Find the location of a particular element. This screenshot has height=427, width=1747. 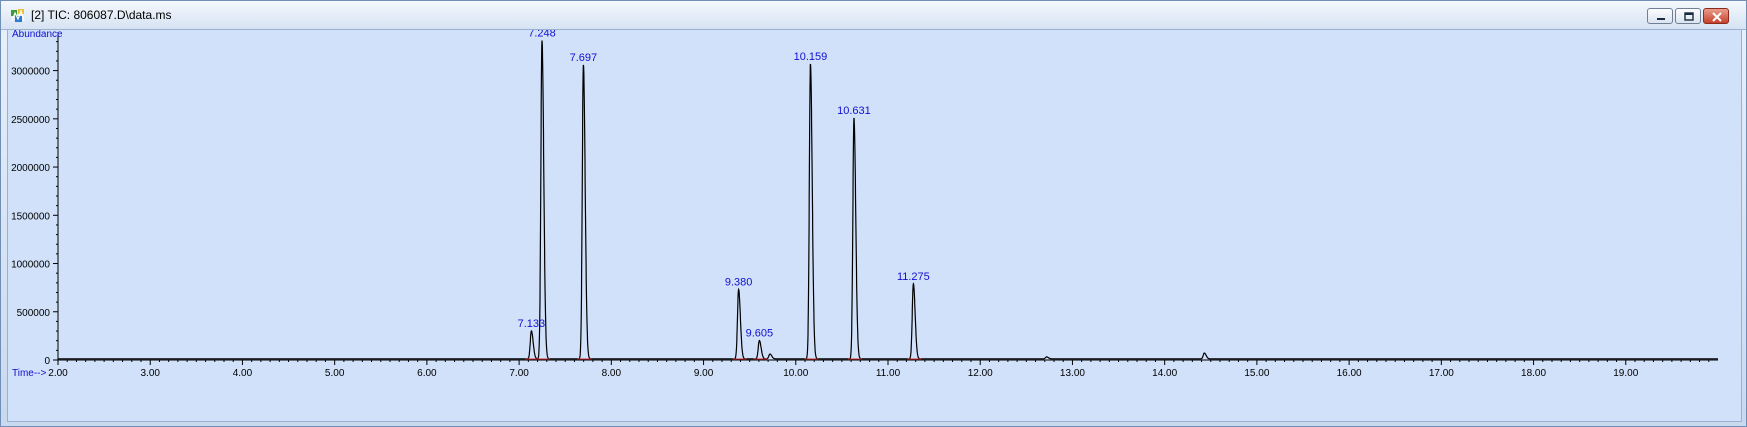

peak-label: 7.133 is located at coordinates (532, 324).